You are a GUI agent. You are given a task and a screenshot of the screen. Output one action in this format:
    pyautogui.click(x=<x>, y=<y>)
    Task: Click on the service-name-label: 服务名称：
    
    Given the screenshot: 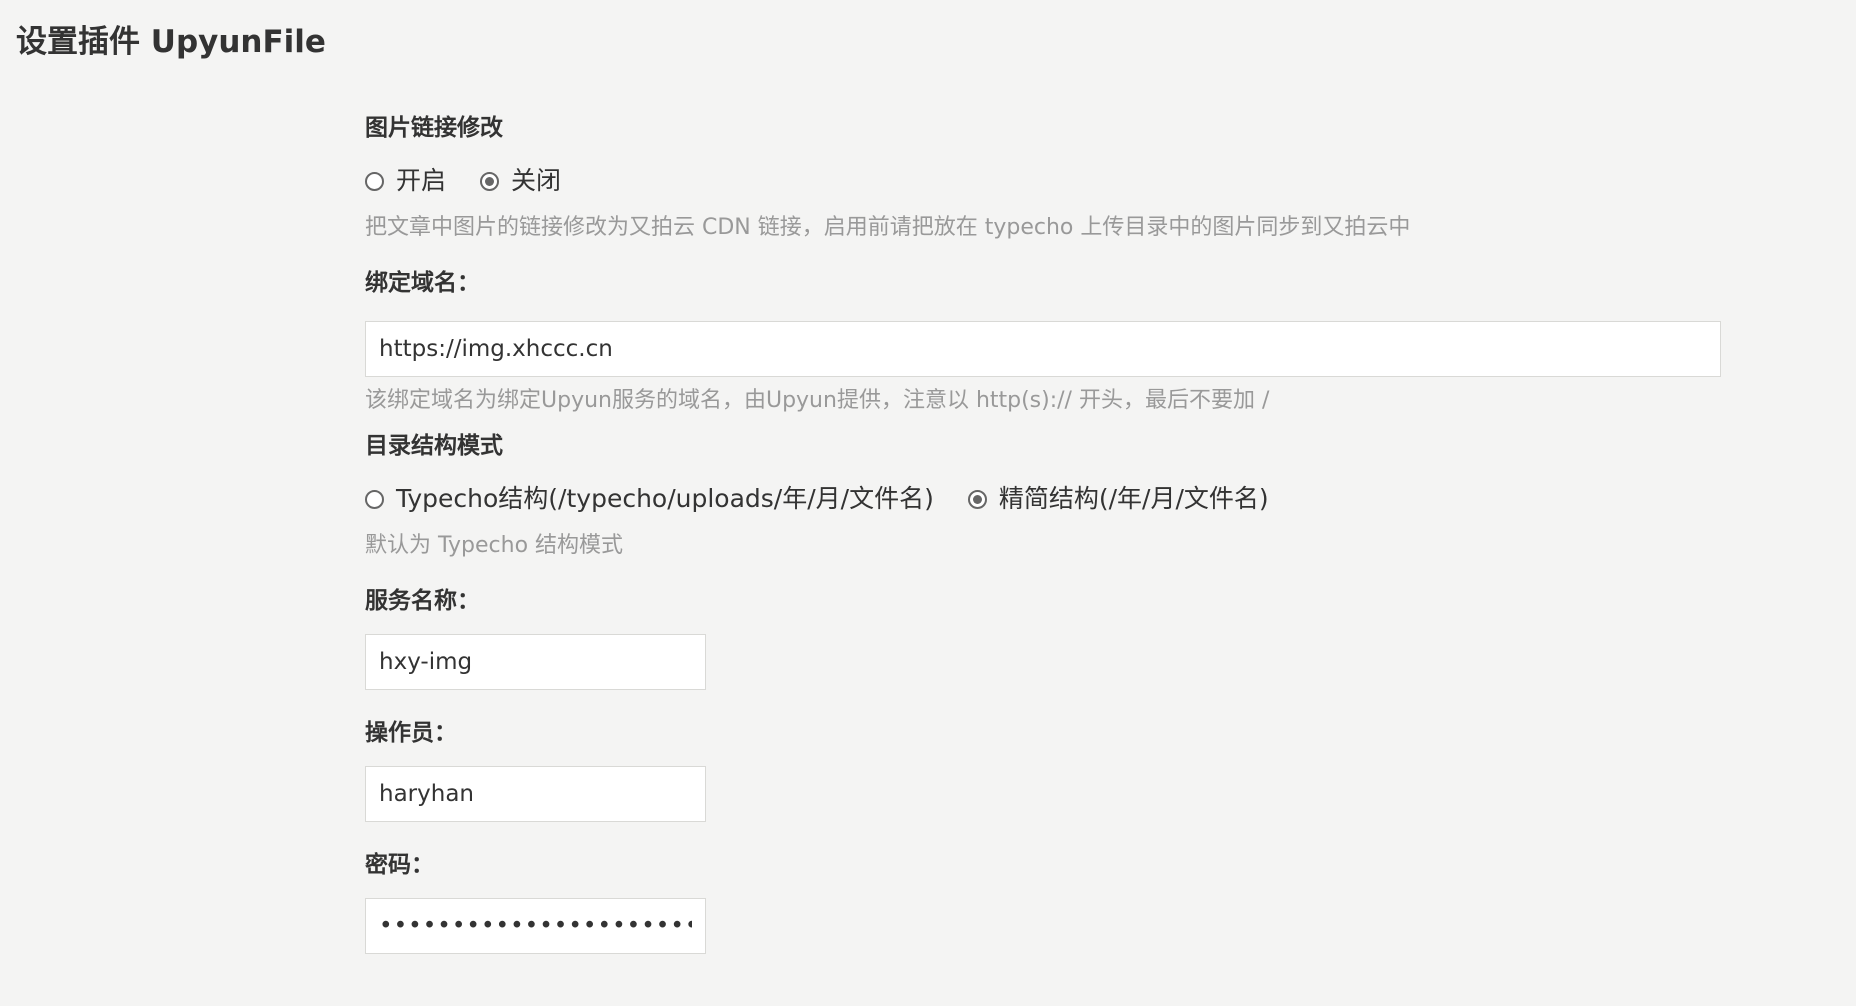 What is the action you would take?
    pyautogui.click(x=422, y=601)
    